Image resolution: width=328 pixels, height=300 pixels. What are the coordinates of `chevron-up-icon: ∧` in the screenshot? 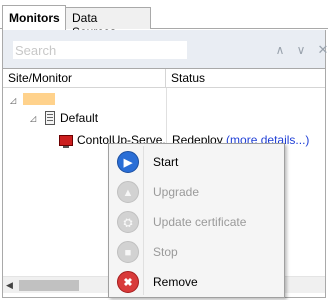 It's located at (280, 50).